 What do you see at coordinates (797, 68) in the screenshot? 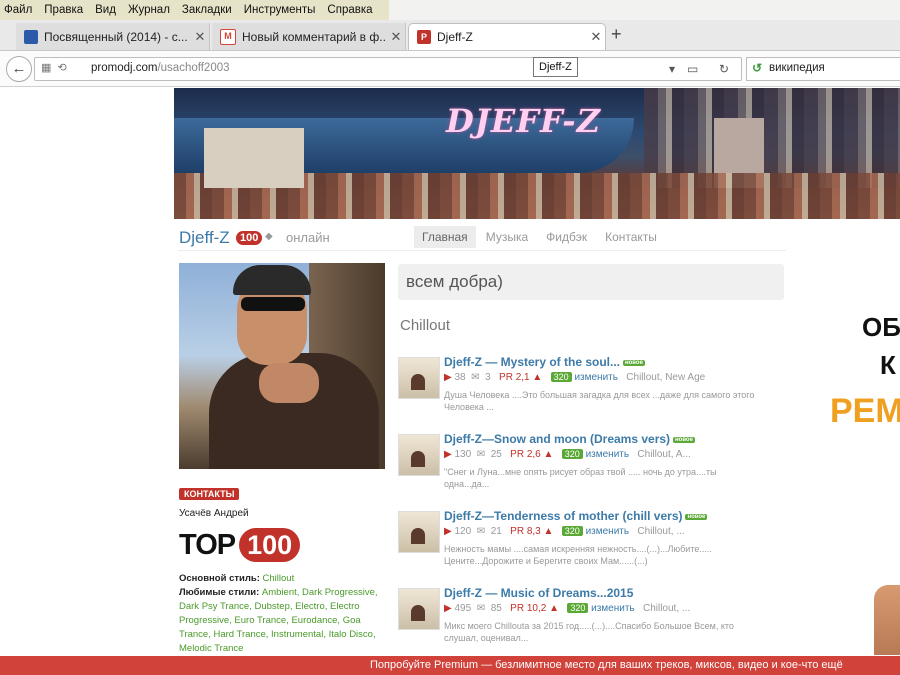
I see `search-engine-label: википедия` at bounding box center [797, 68].